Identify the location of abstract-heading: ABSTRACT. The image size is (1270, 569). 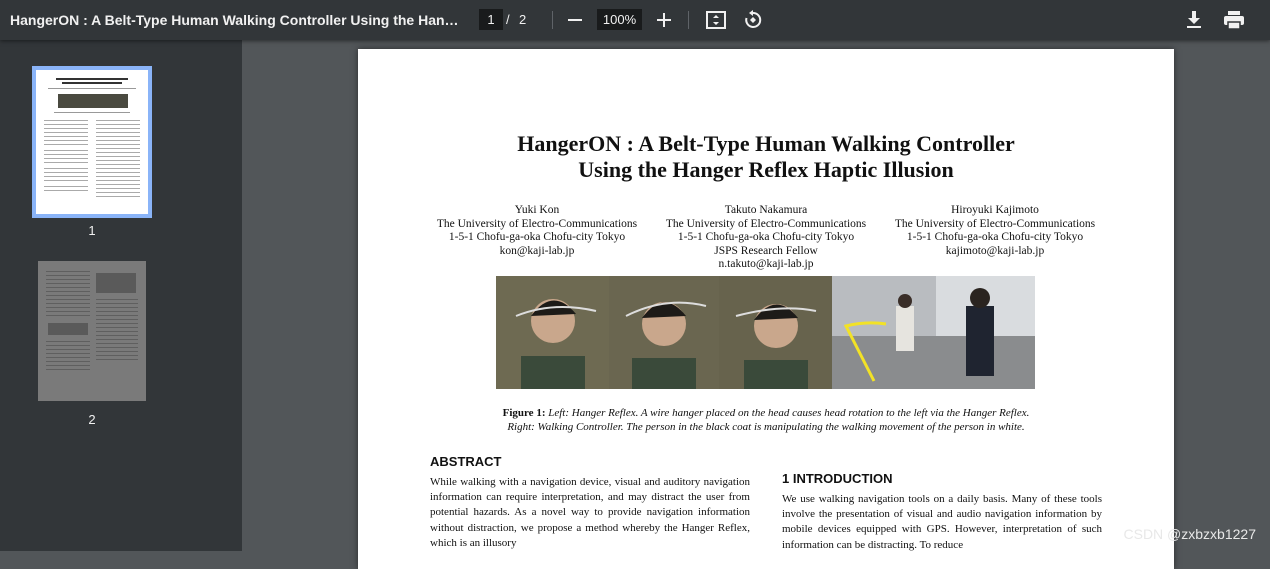
(466, 461).